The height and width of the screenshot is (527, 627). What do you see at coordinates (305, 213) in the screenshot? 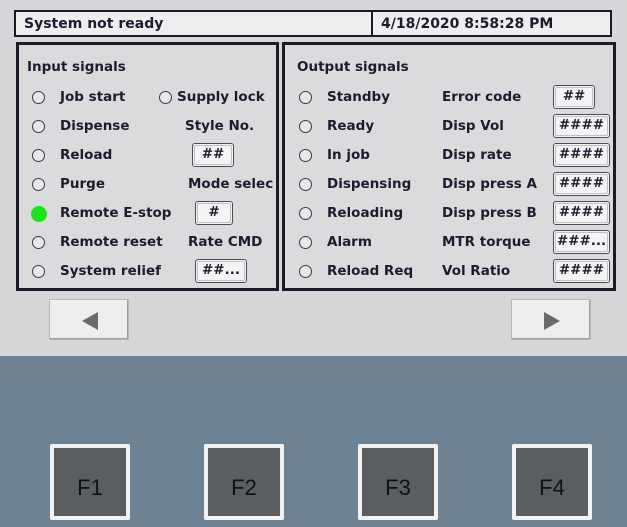
I see `output-indicator-reloading` at bounding box center [305, 213].